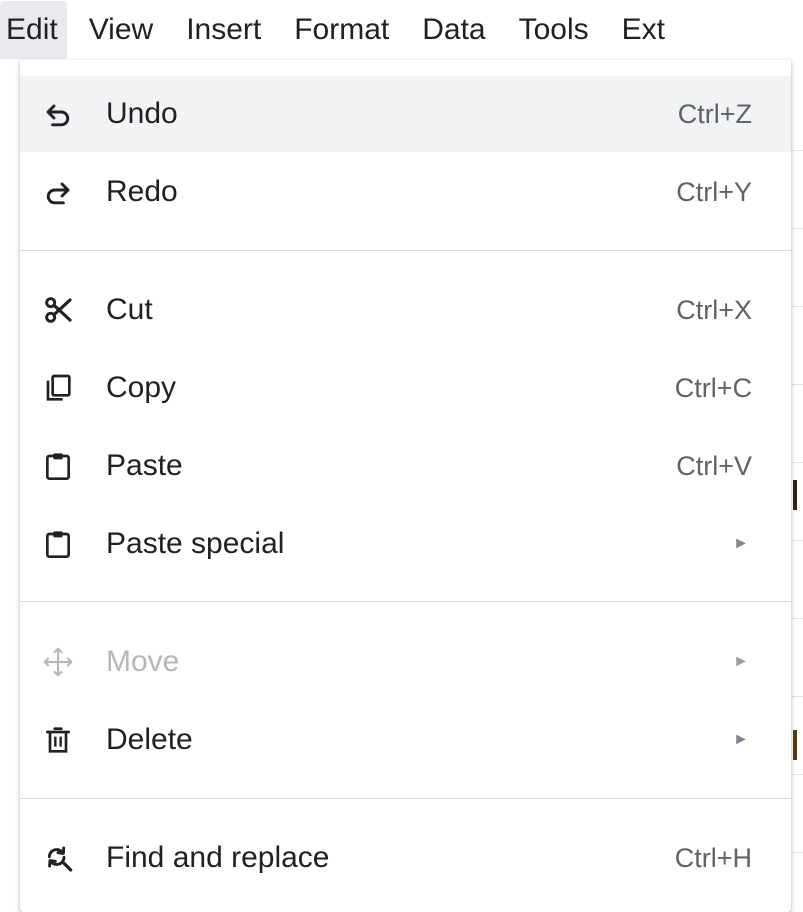 The image size is (803, 912). What do you see at coordinates (58, 388) in the screenshot?
I see `copy-icon` at bounding box center [58, 388].